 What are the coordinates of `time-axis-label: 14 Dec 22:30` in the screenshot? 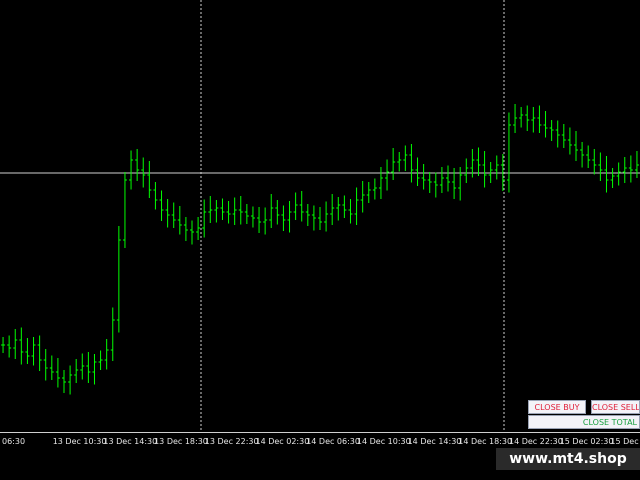 It's located at (536, 441).